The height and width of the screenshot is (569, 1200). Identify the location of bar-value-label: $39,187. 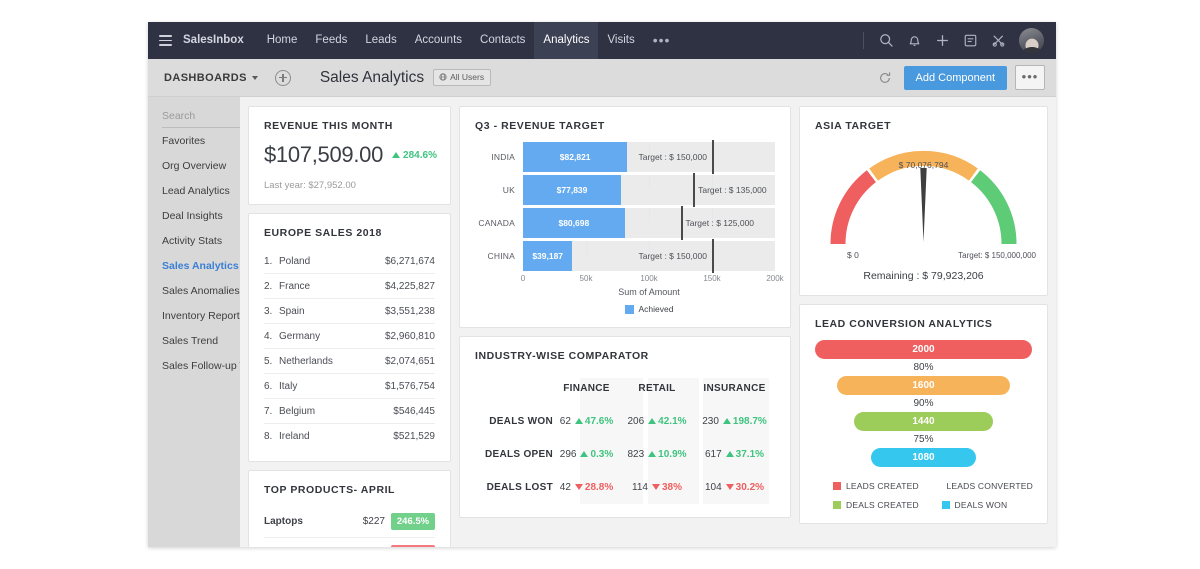
(548, 256).